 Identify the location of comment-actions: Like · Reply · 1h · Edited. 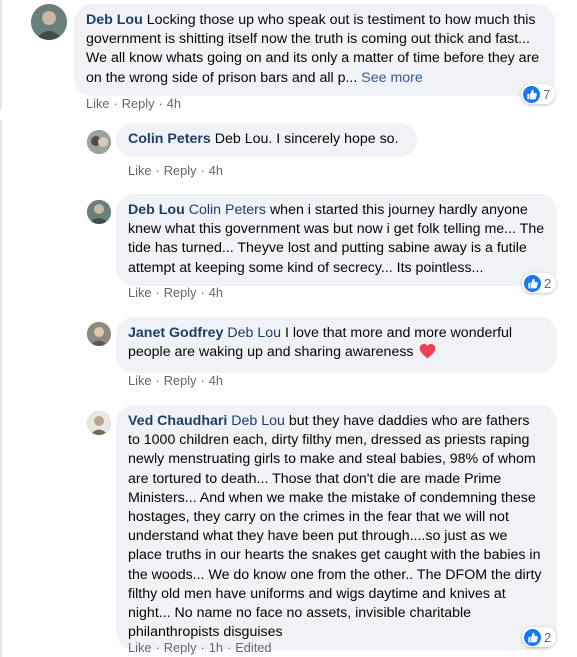
(200, 647).